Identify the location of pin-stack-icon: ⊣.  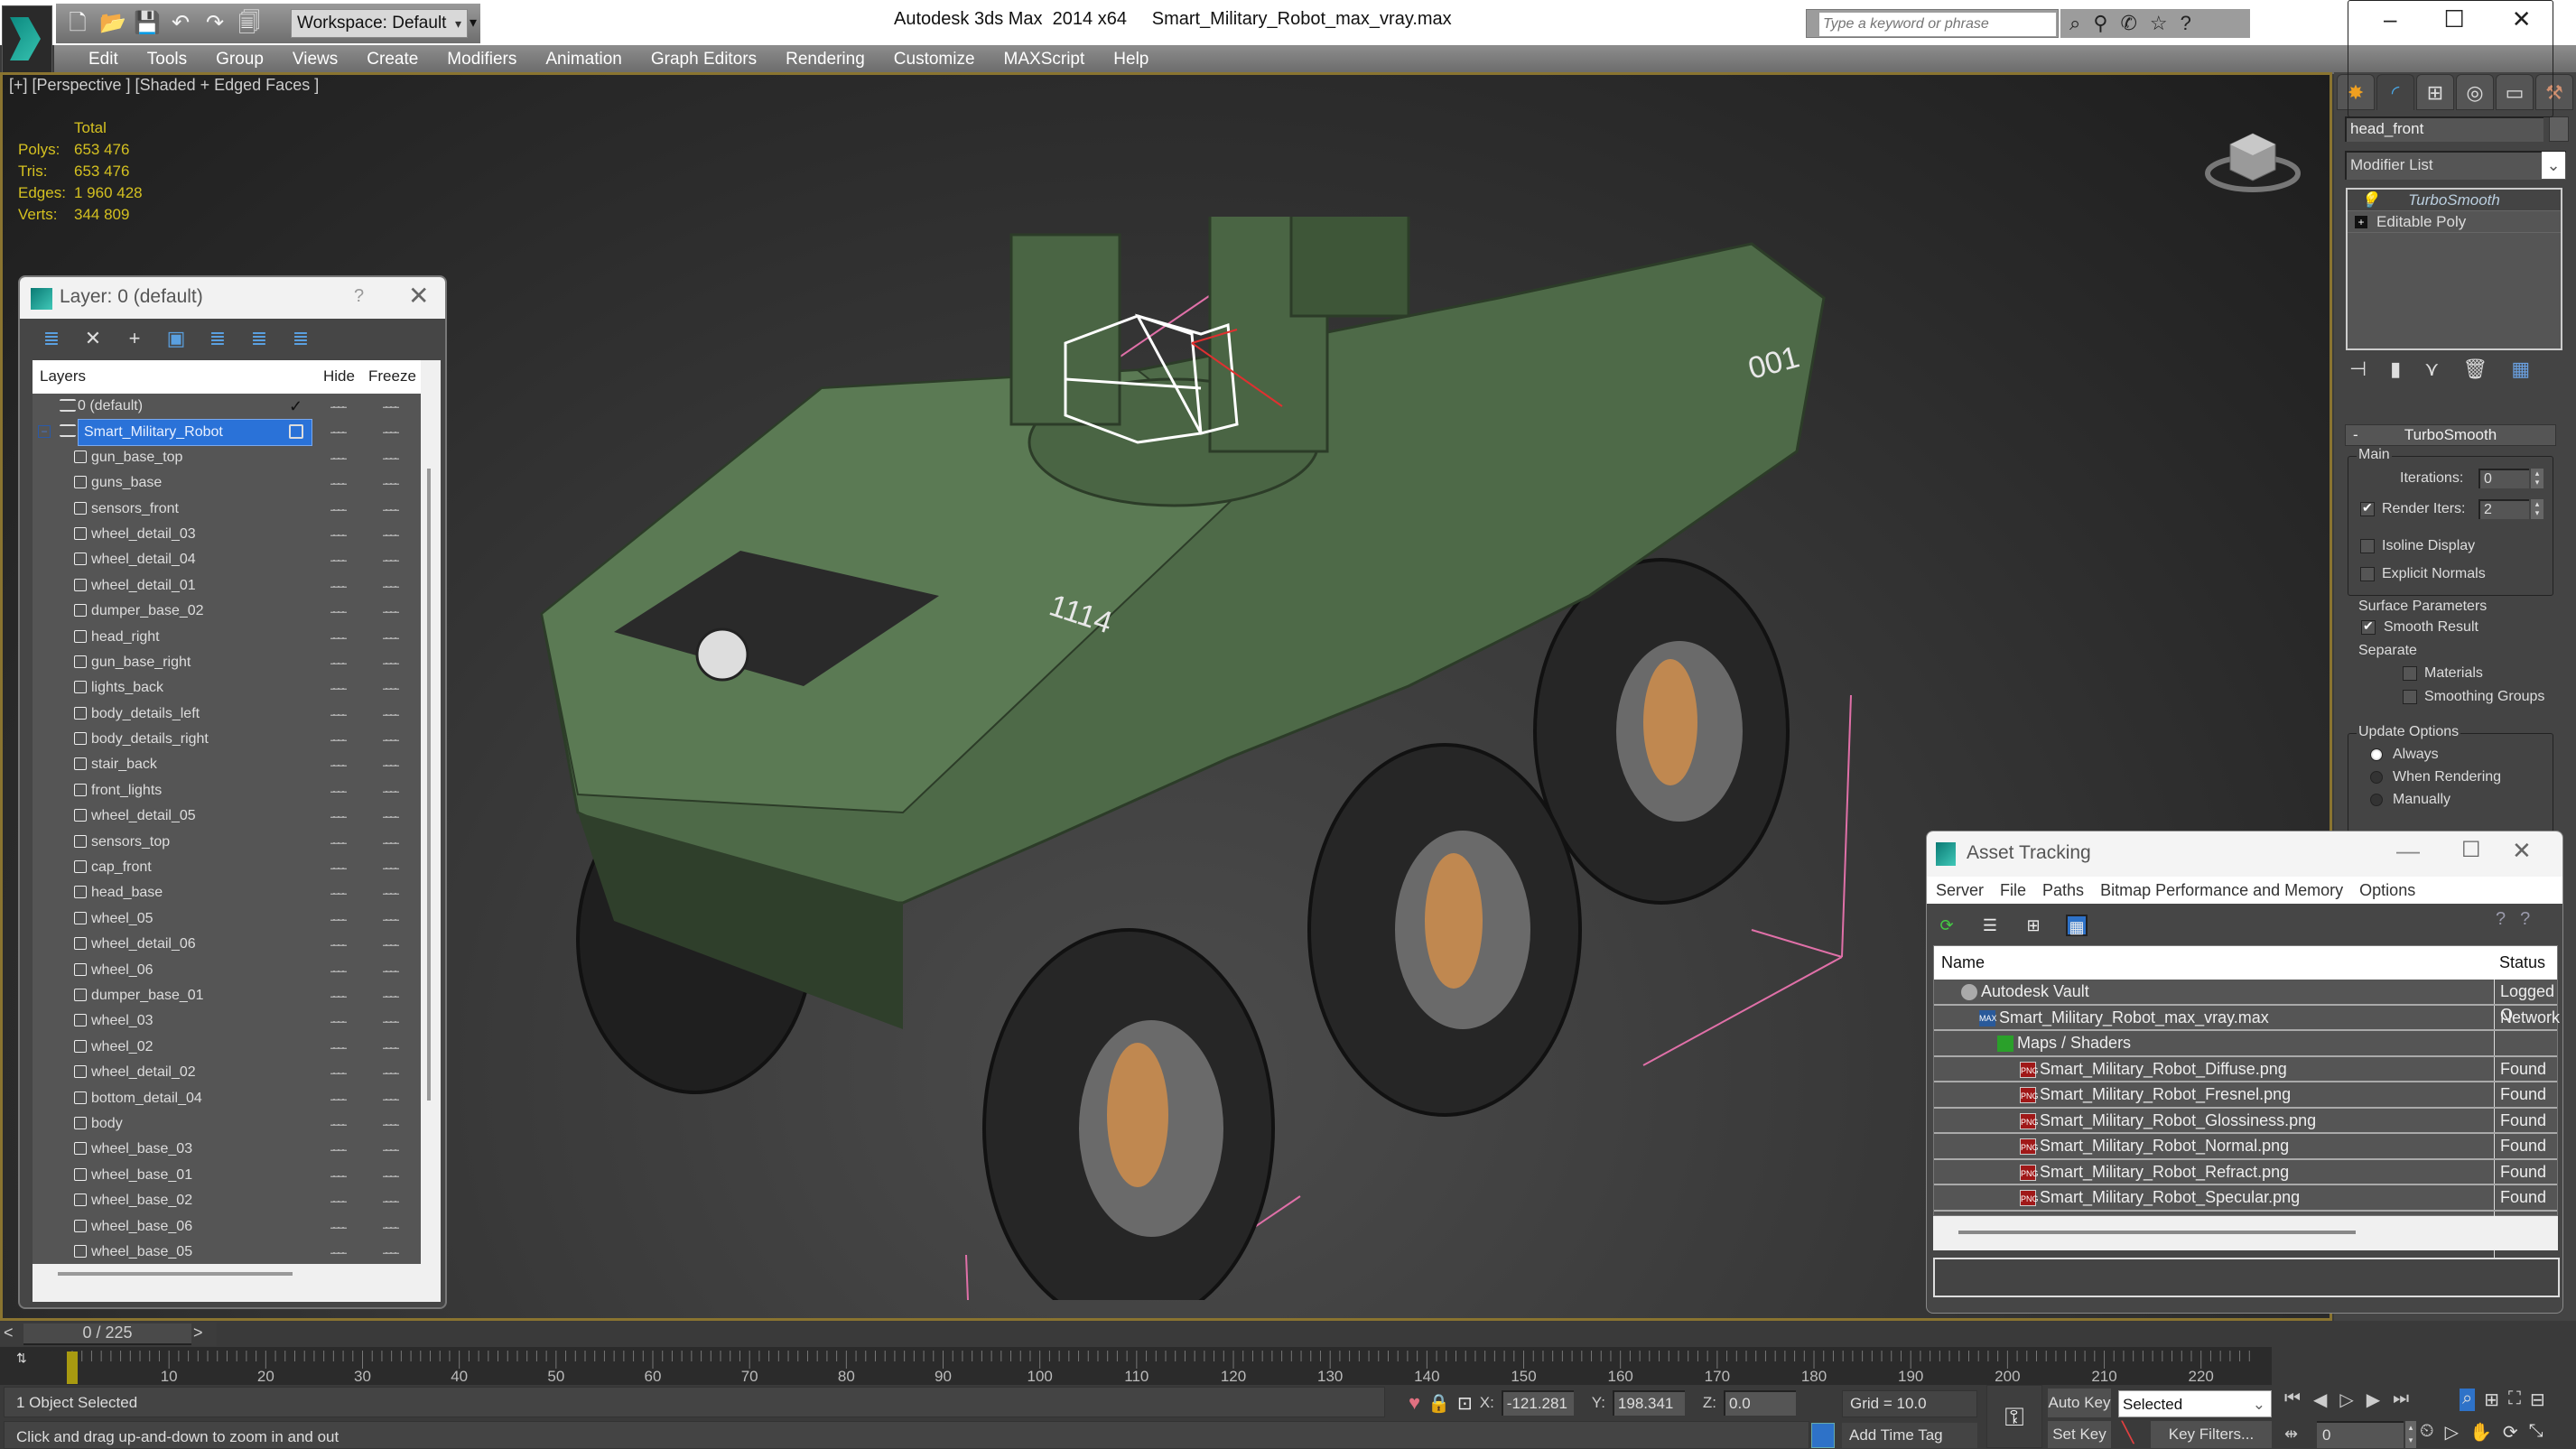
(2358, 369).